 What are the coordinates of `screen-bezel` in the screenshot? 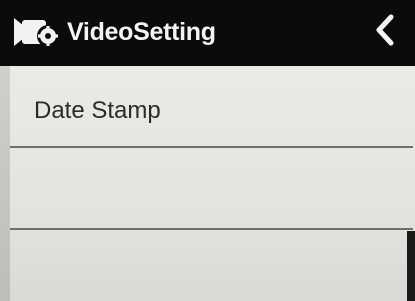 It's located at (411, 266).